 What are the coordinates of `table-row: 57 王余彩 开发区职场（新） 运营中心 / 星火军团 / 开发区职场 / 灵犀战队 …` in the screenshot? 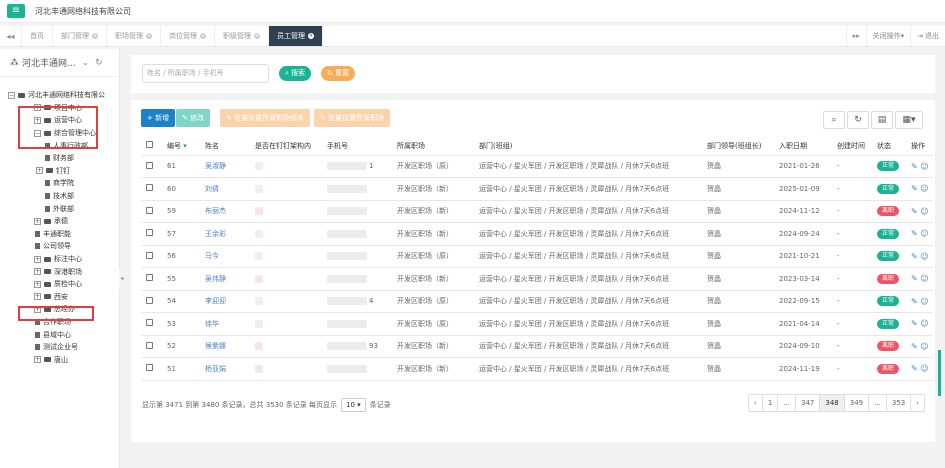 It's located at (537, 234).